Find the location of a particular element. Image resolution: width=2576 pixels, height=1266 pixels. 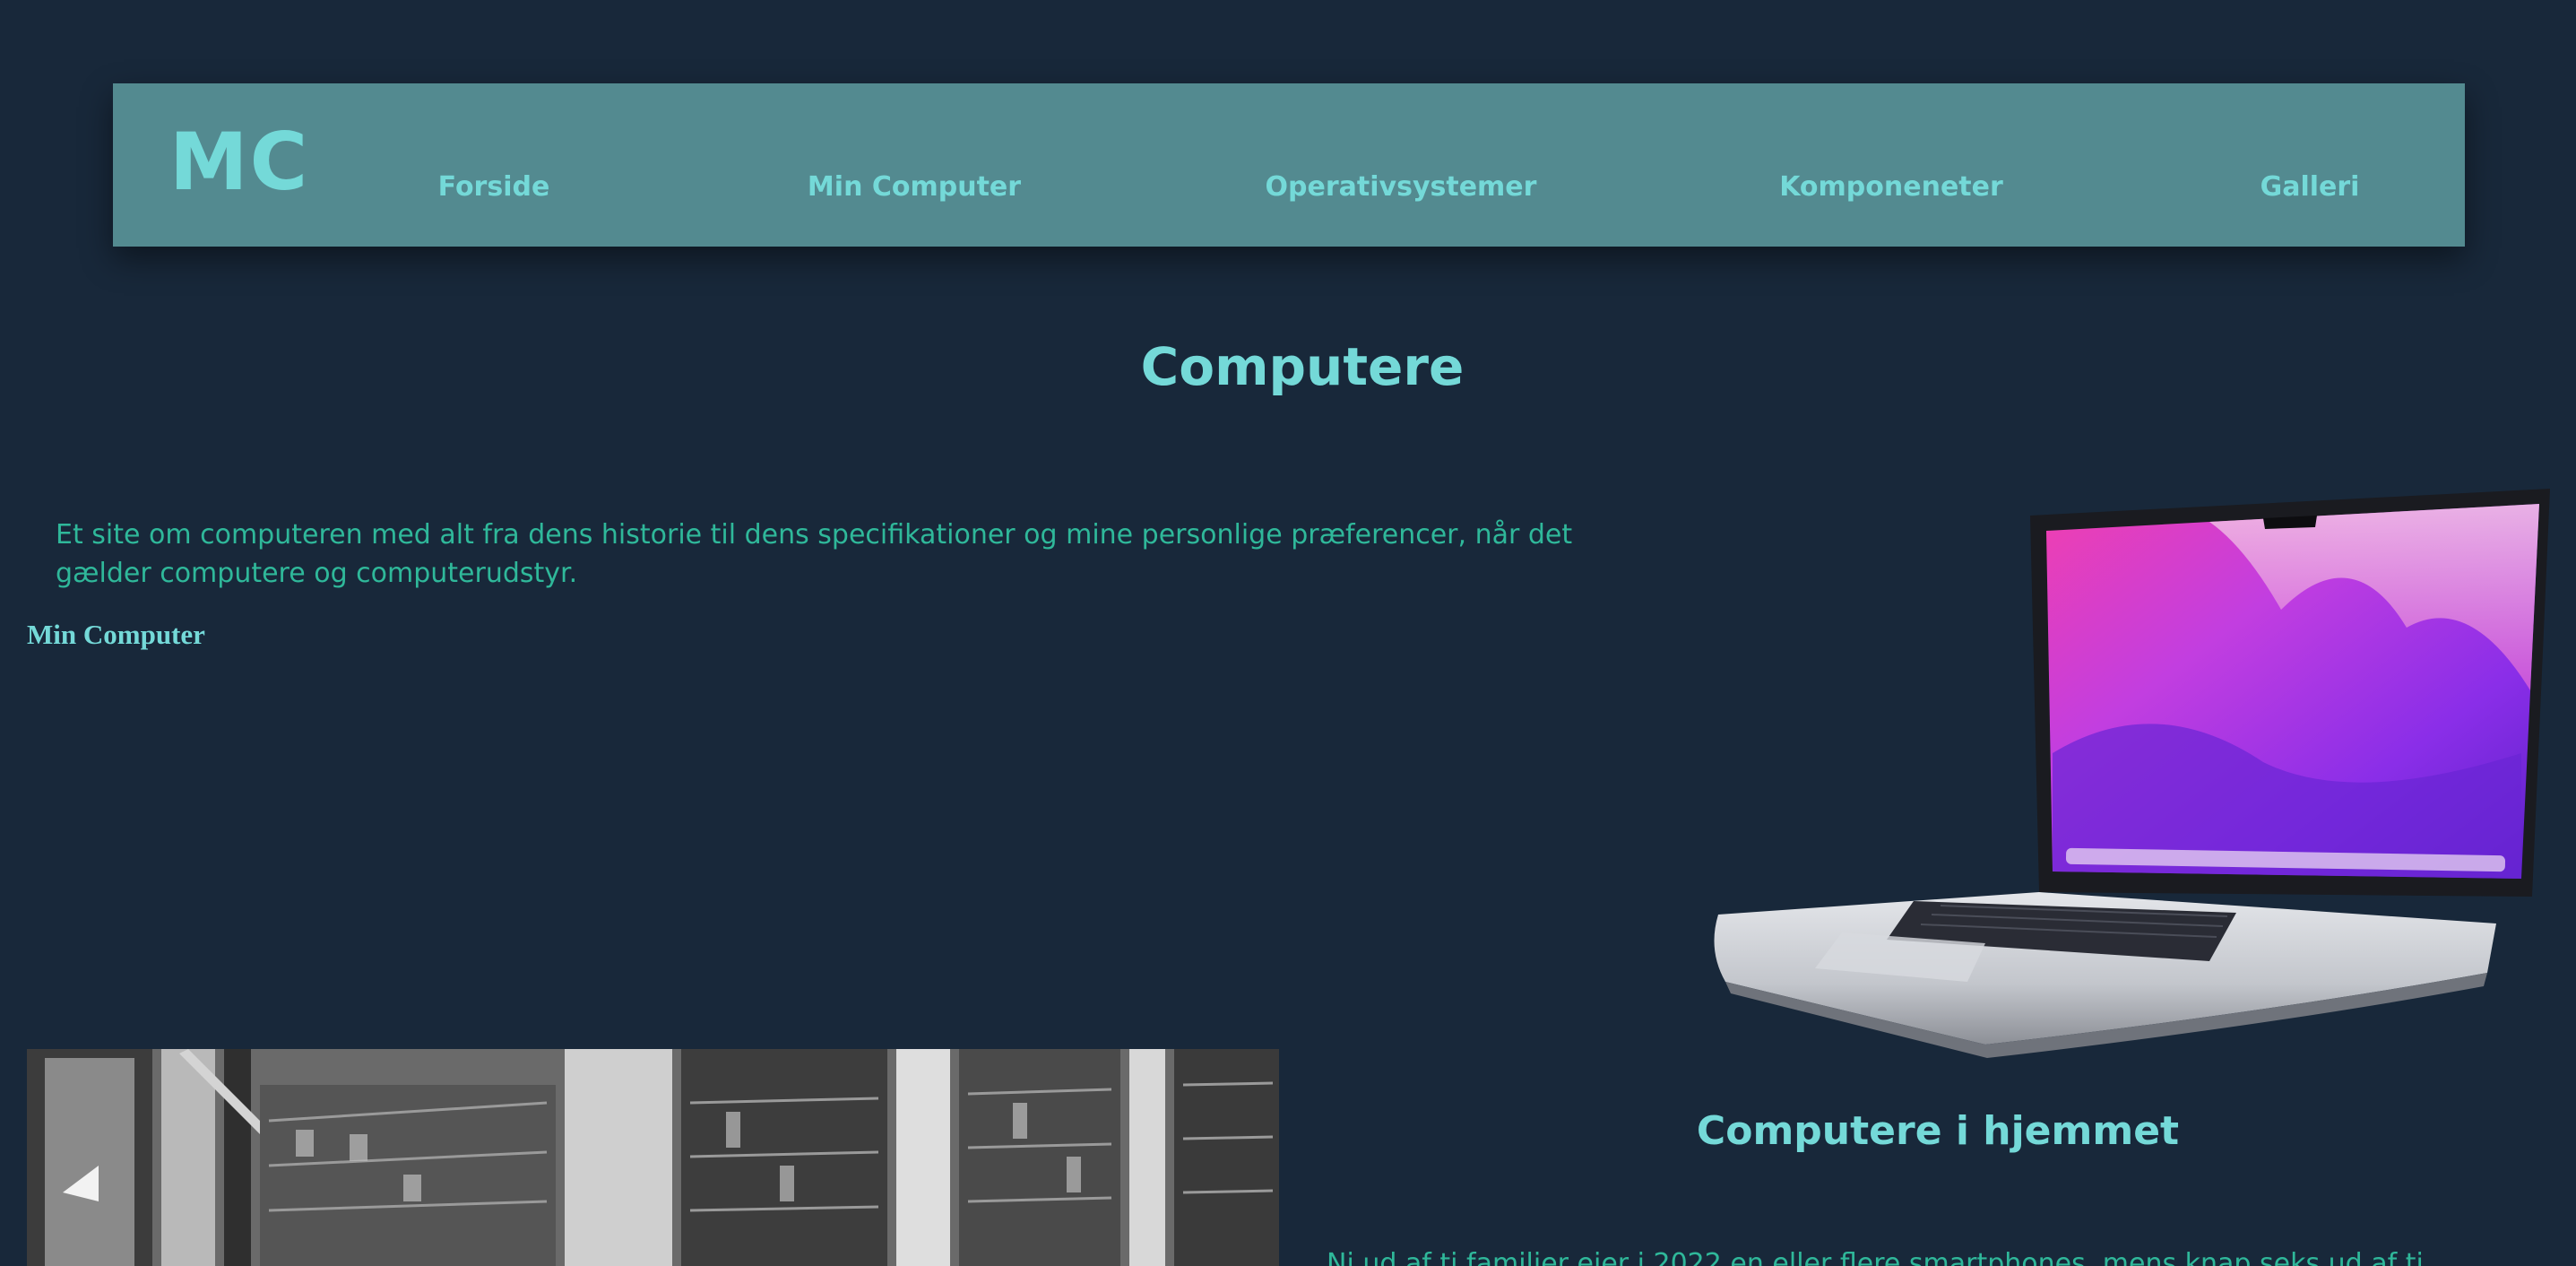

nav-link-operativsystemer: Operativsystemer is located at coordinates (1401, 187).